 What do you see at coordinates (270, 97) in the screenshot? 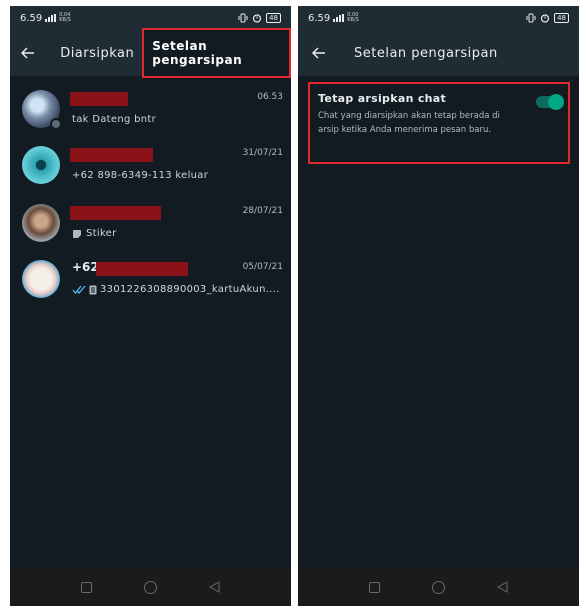
I see `chat-time: 06.53` at bounding box center [270, 97].